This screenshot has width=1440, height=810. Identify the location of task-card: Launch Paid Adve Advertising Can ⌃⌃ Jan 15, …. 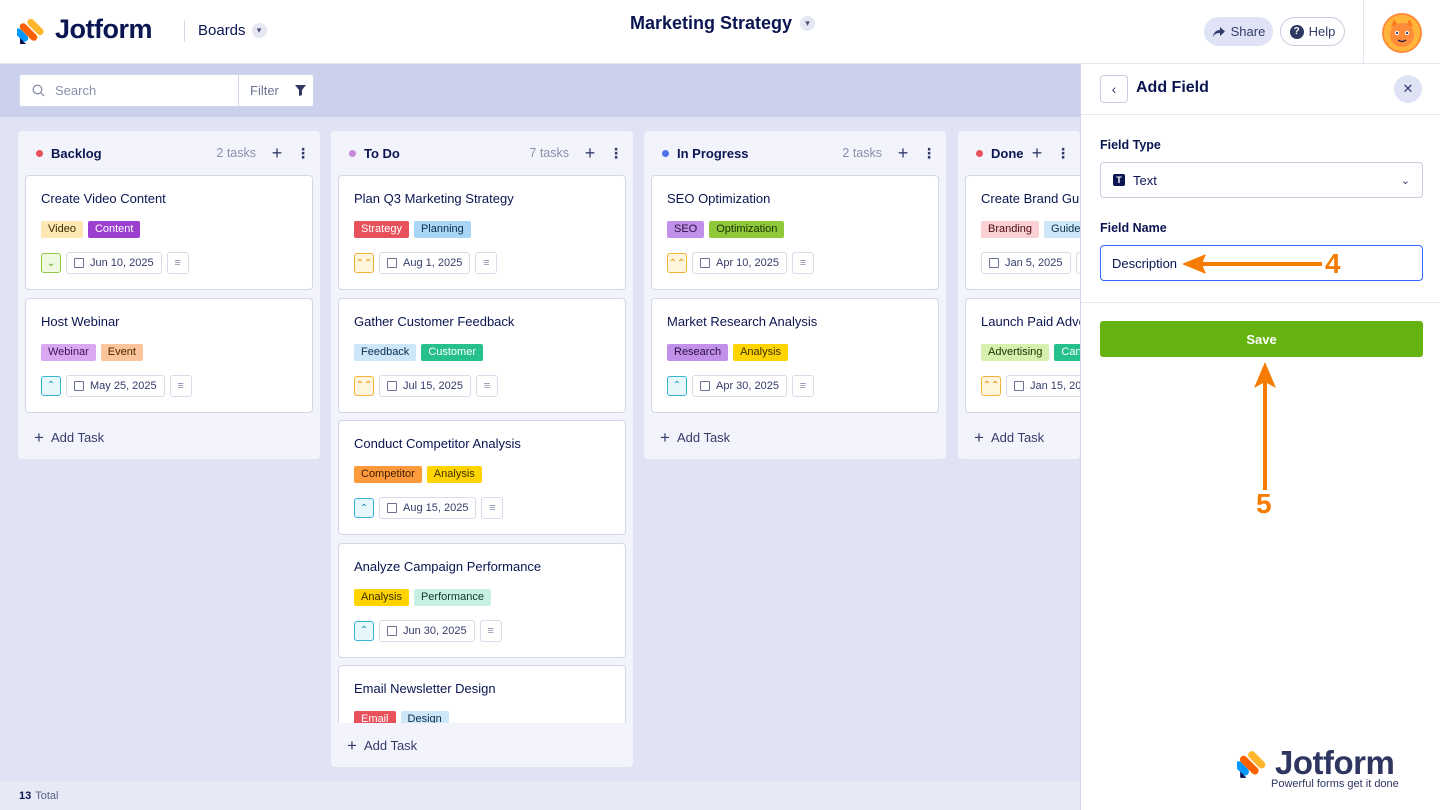
(1022, 355).